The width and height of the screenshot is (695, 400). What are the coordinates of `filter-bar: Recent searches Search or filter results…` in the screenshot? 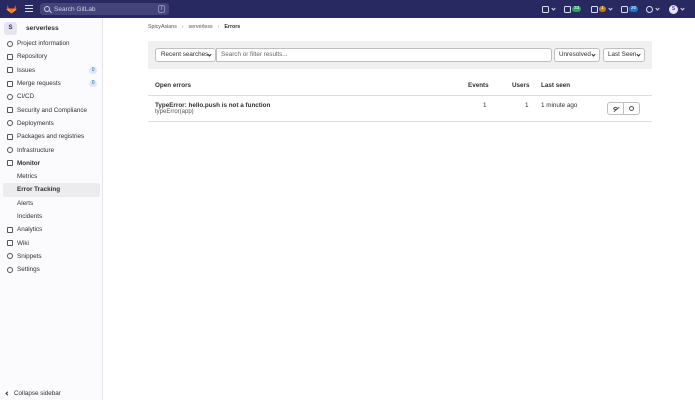 It's located at (400, 55).